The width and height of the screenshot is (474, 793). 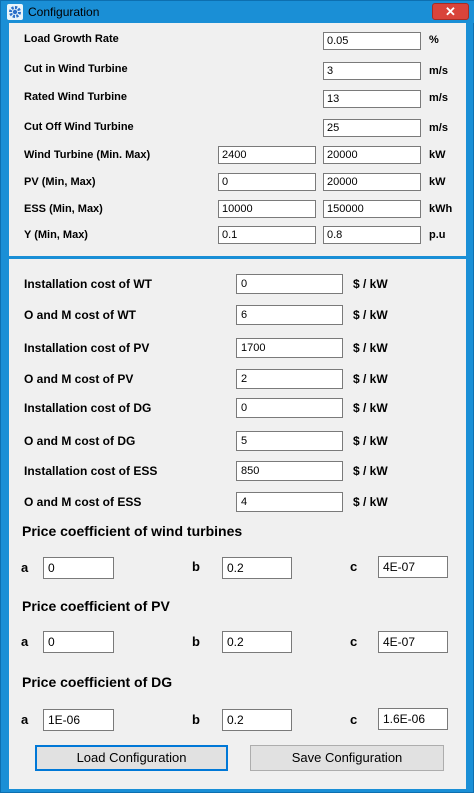 I want to click on y-minmax-label: Y (Min, Max), so click(x=56, y=235).